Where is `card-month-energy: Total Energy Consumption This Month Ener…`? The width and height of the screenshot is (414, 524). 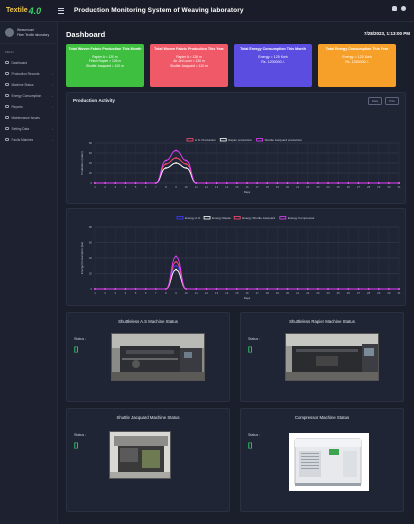
card-month-energy: Total Energy Consumption This Month Ener… is located at coordinates (273, 65).